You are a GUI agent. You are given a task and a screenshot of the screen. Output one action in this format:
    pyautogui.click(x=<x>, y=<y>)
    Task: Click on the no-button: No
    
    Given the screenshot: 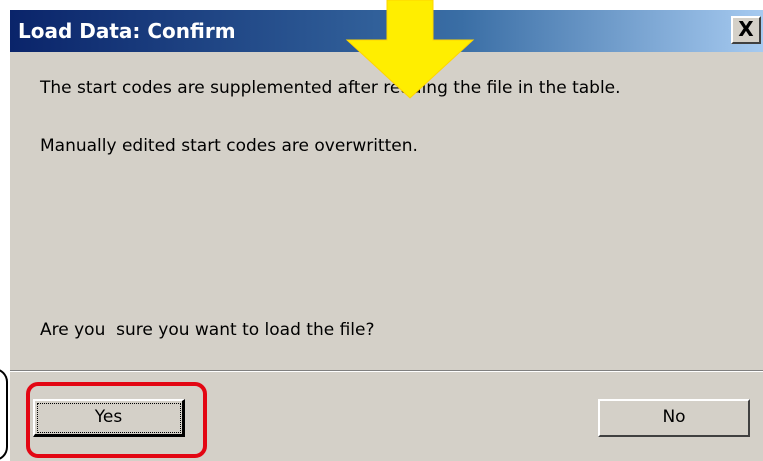 What is the action you would take?
    pyautogui.click(x=674, y=418)
    